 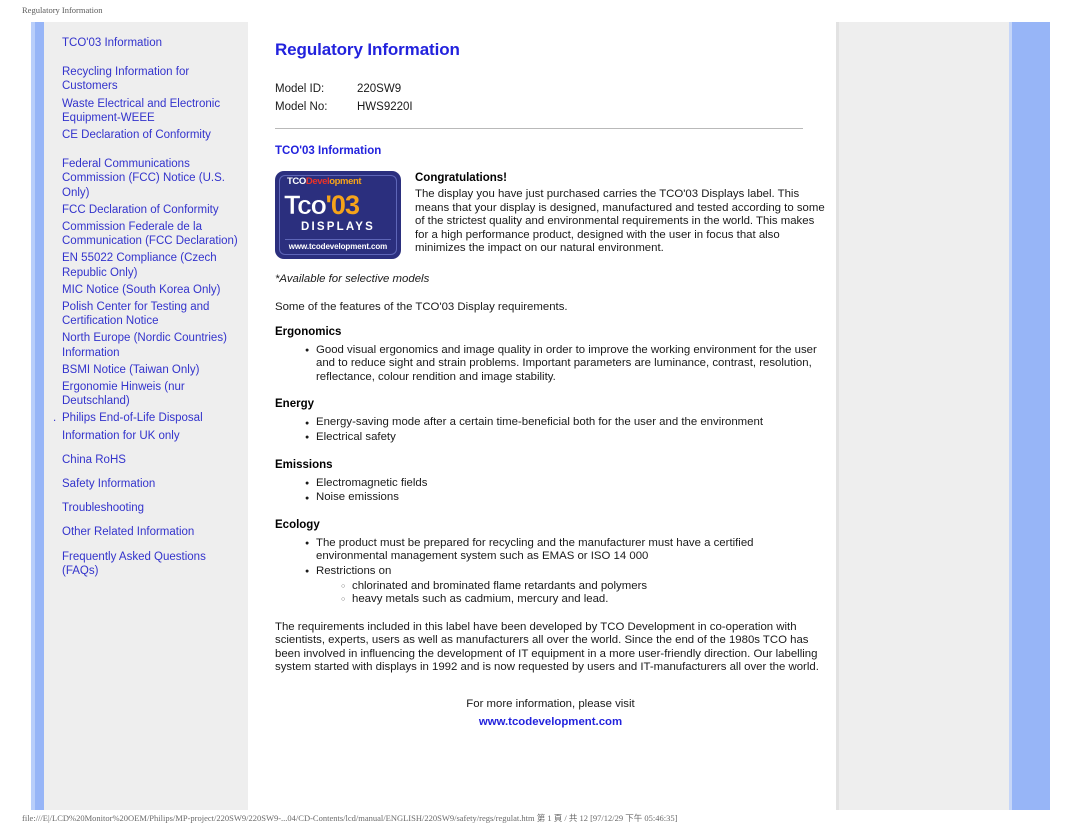 I want to click on table-row: Model No: HWS9220I, so click(x=344, y=109).